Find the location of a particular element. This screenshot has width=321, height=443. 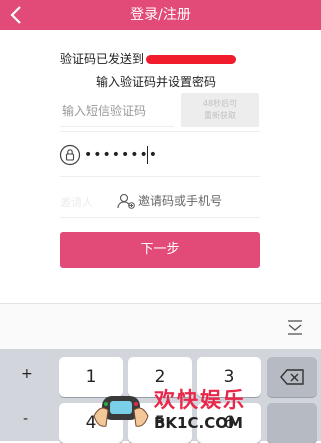

hide-keyboard-icon is located at coordinates (295, 327).